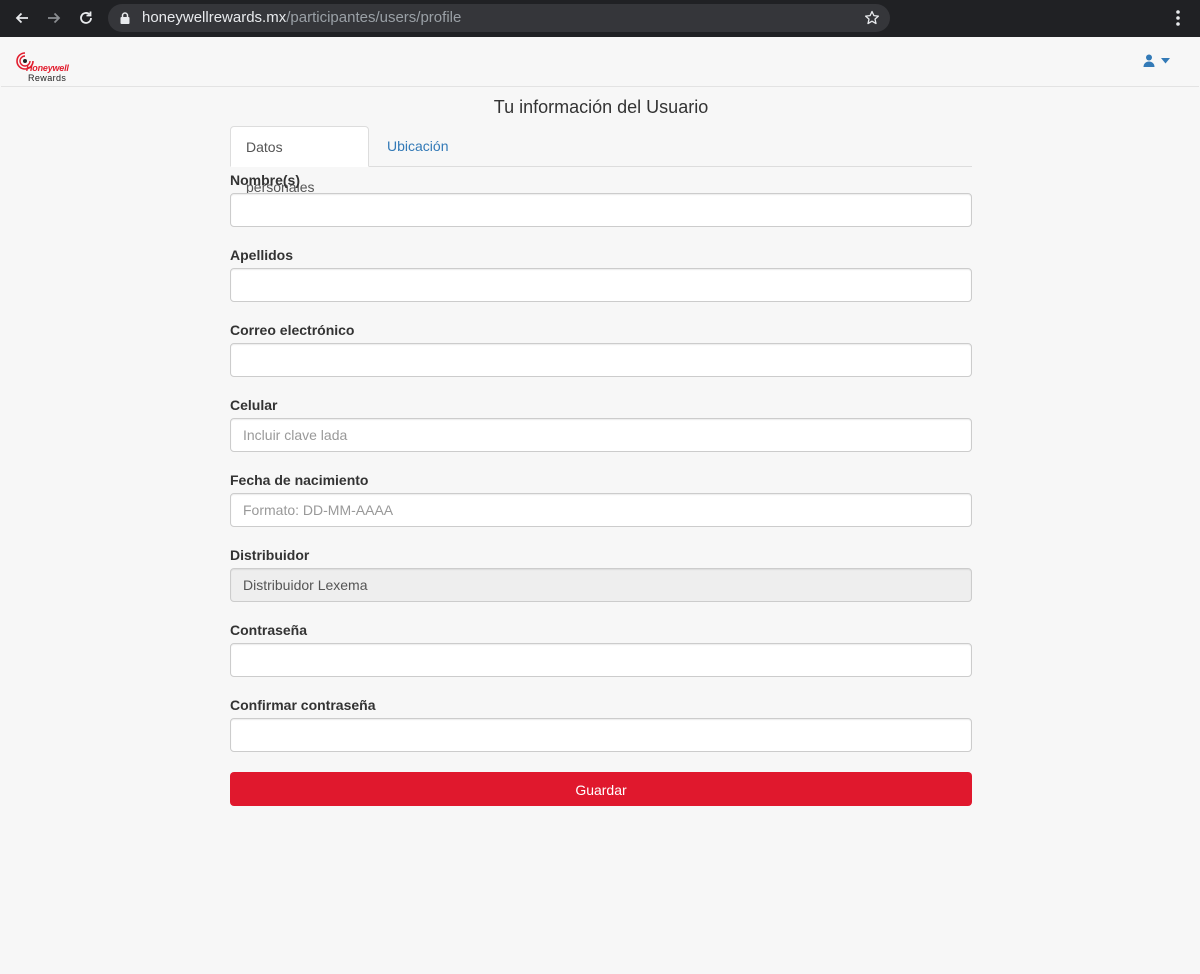 The height and width of the screenshot is (974, 1200). I want to click on reload-icon, so click(86, 17).